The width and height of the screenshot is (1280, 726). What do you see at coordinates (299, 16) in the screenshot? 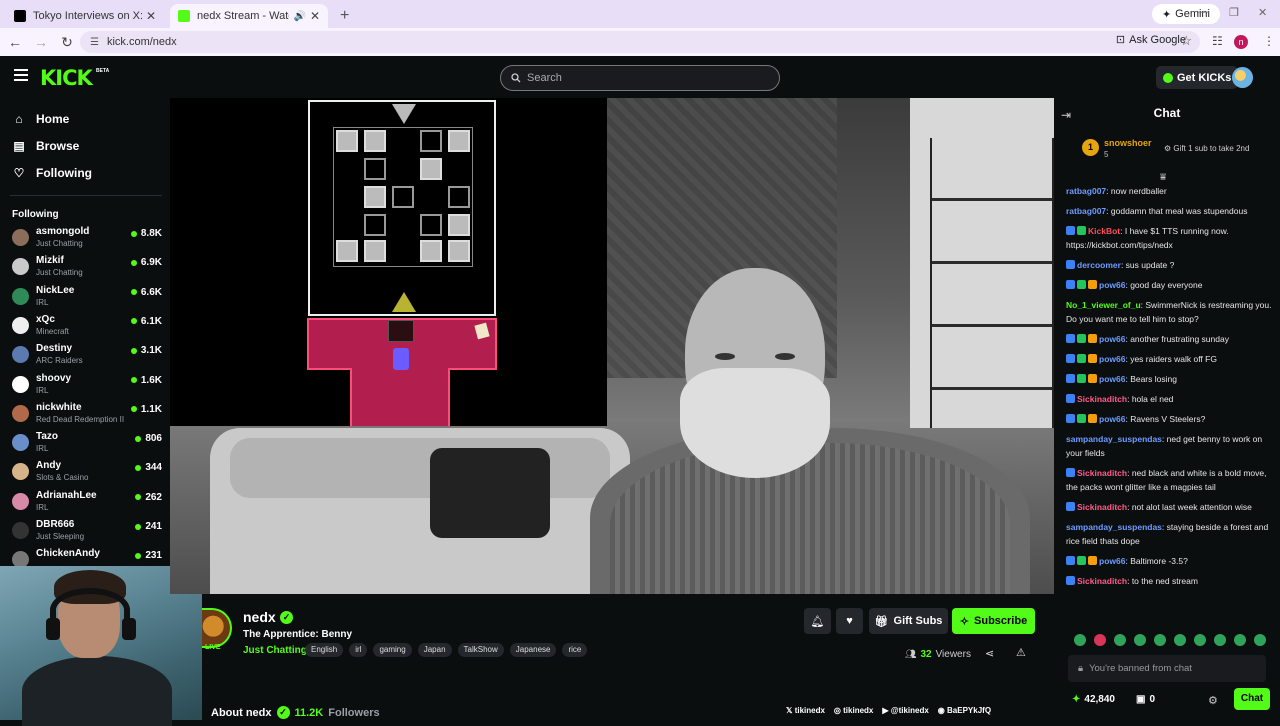
I see `audio-icon: 🔊` at bounding box center [299, 16].